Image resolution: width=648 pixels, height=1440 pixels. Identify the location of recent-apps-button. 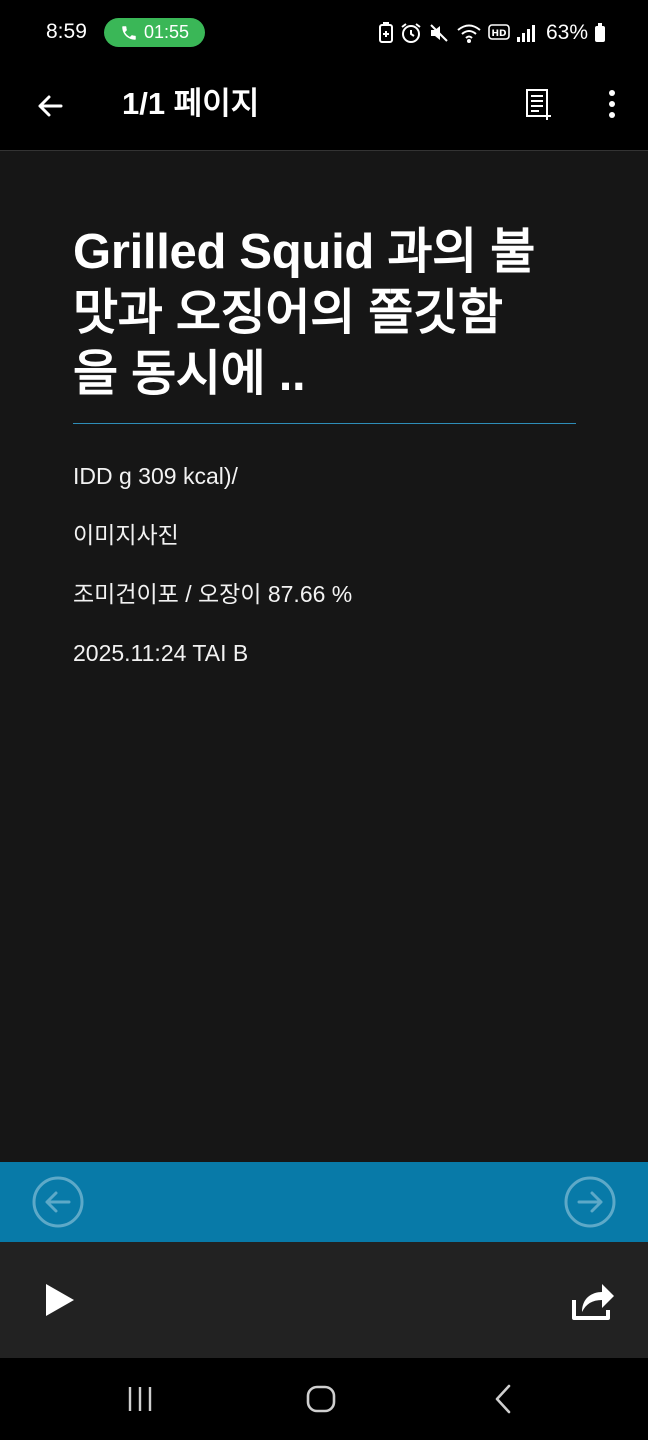
(140, 1399).